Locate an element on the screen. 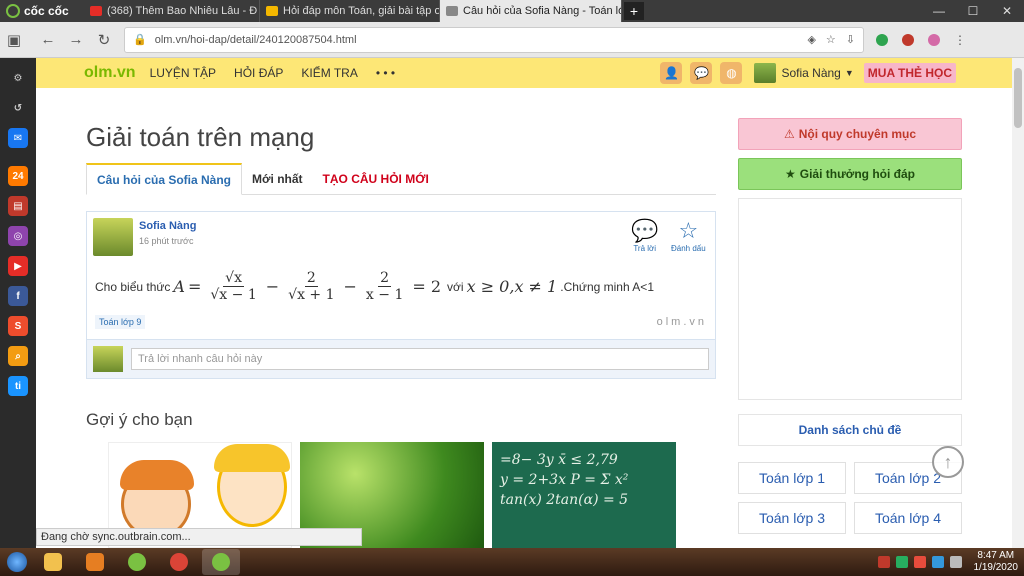 The height and width of the screenshot is (576, 1024). reply-label: Trả lời is located at coordinates (645, 248).